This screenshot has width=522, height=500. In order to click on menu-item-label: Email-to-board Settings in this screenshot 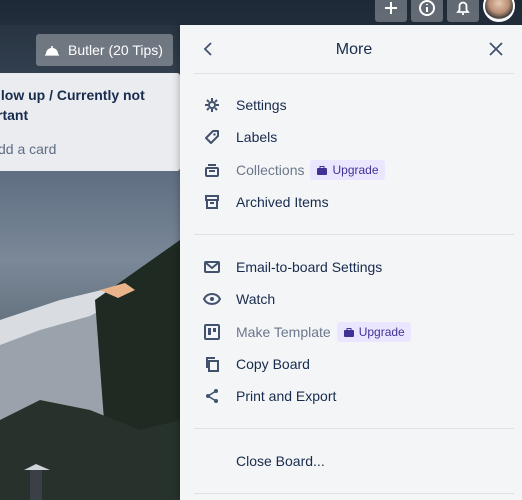, I will do `click(309, 267)`.